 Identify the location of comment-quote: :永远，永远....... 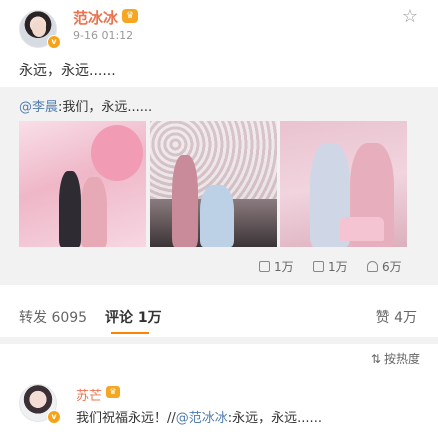
(274, 418).